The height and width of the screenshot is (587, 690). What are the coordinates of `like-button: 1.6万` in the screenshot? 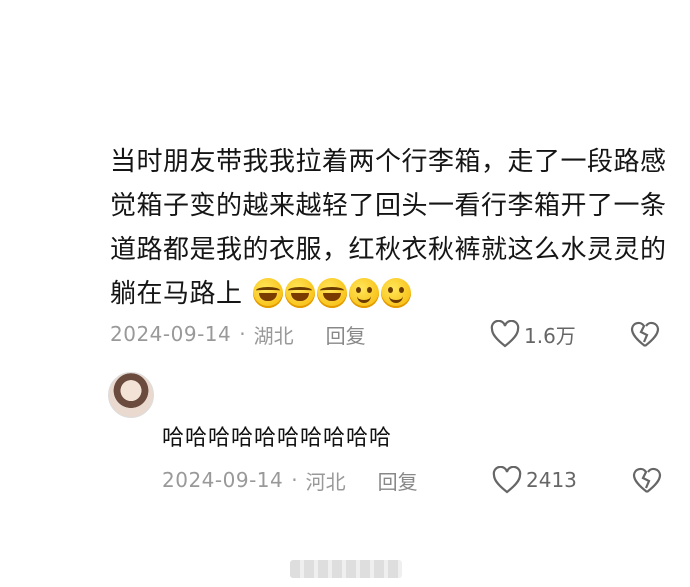 It's located at (533, 334).